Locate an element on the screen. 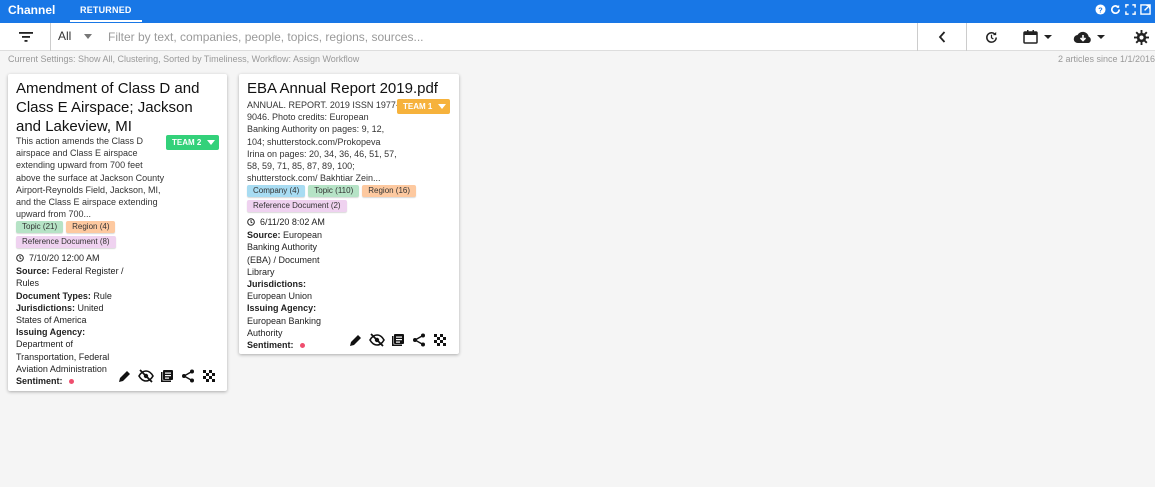 The width and height of the screenshot is (1155, 487). help-icon: ? is located at coordinates (1100, 9).